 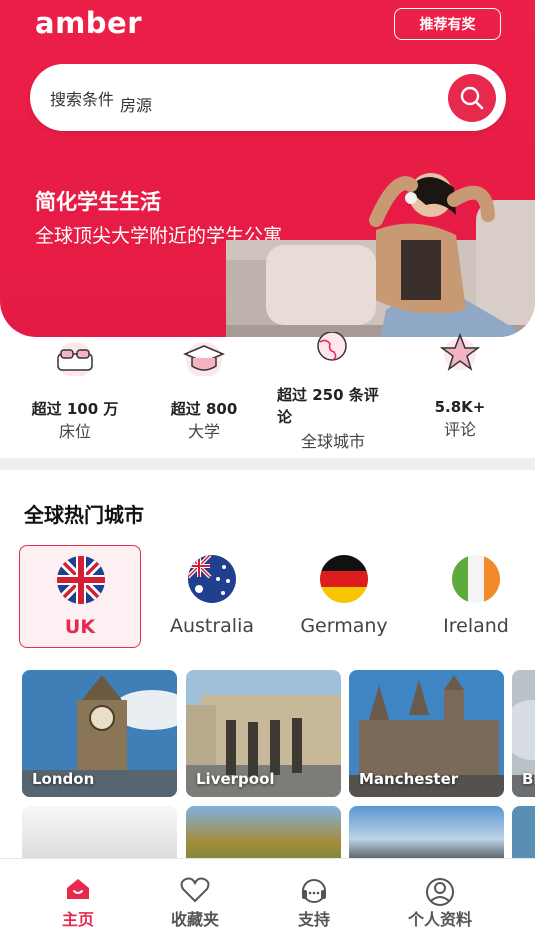 I want to click on city-card-bi: Bi, so click(x=523, y=733).